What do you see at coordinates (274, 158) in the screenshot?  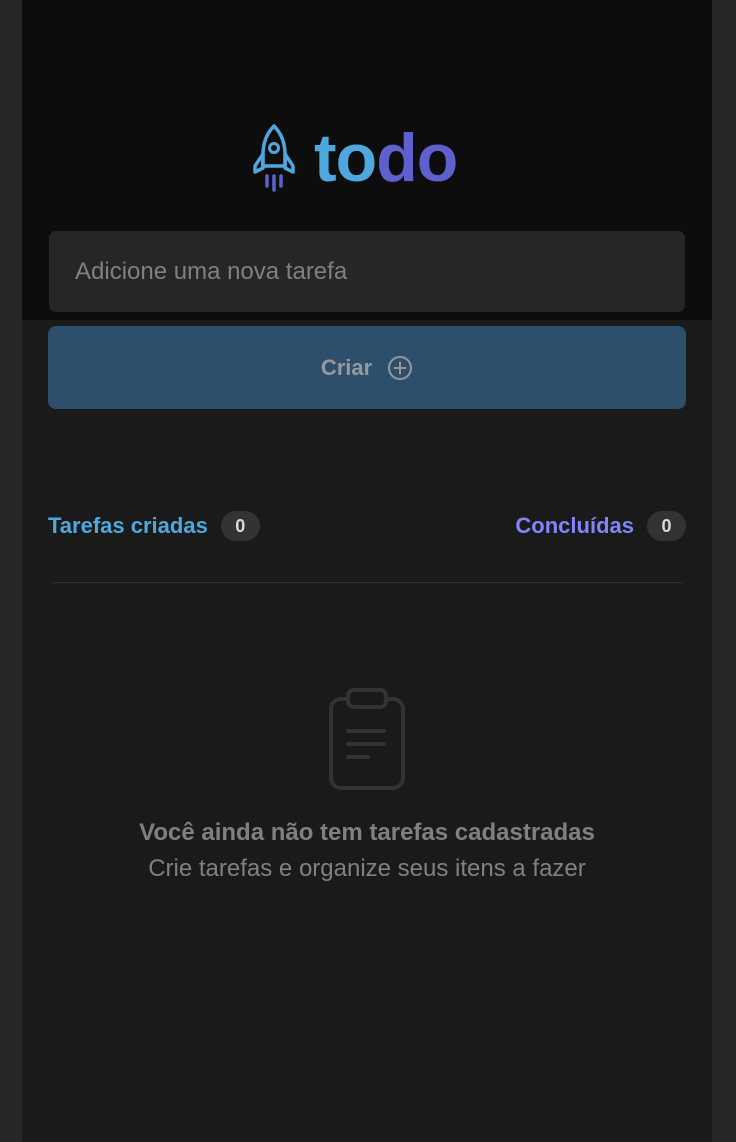 I see `rocket-icon` at bounding box center [274, 158].